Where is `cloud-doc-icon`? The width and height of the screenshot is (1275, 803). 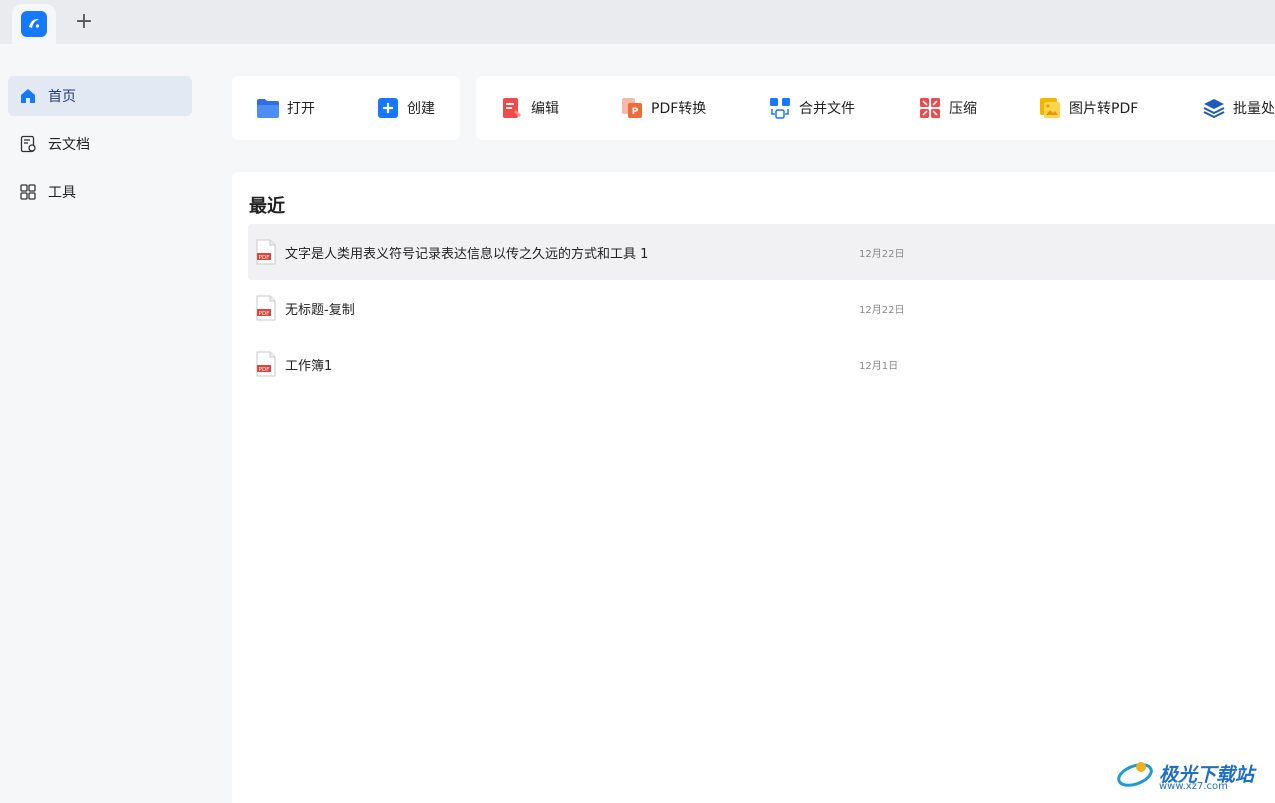 cloud-doc-icon is located at coordinates (28, 144).